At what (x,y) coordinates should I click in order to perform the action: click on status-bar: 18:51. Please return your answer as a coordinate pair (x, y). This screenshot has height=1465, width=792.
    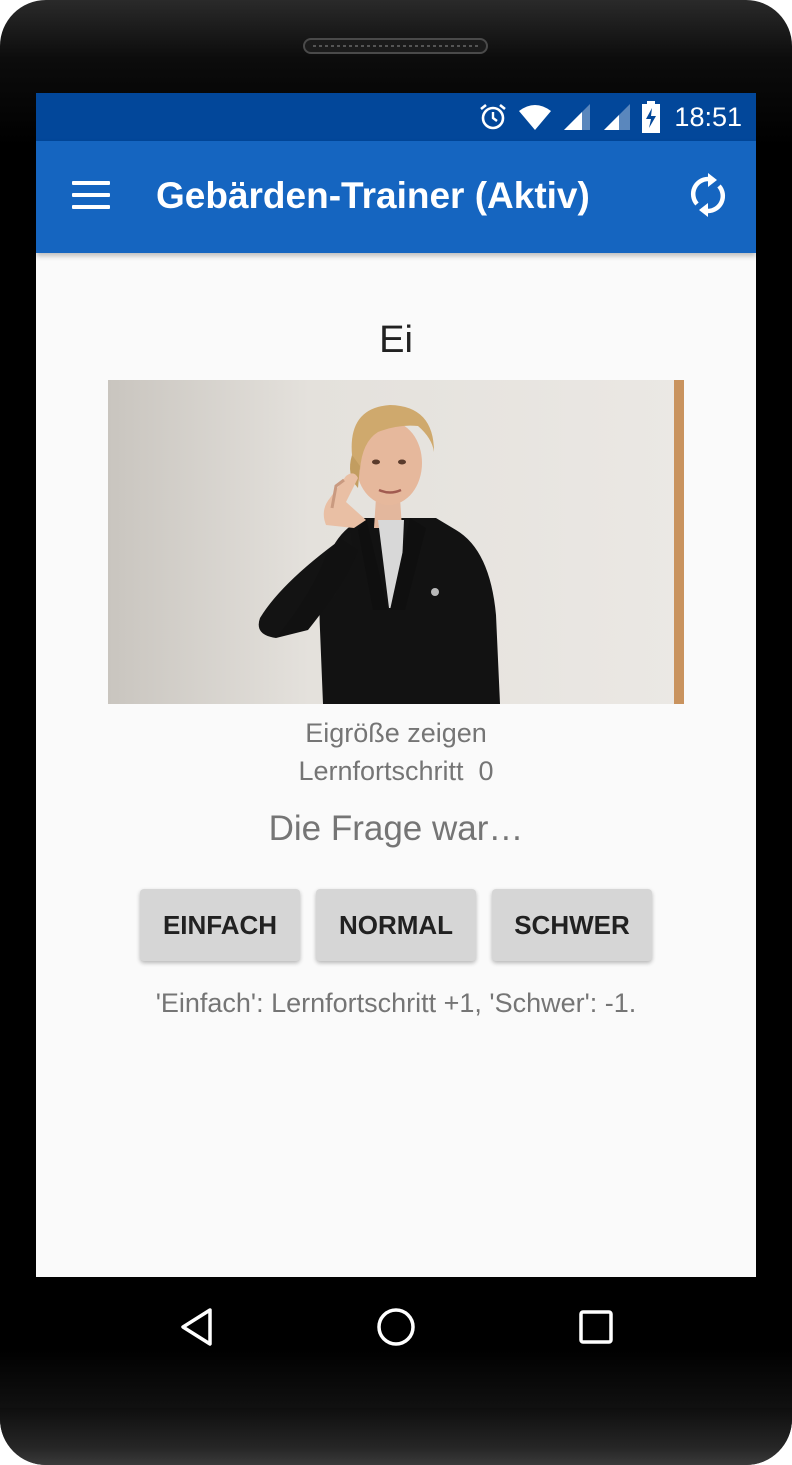
    Looking at the image, I should click on (396, 117).